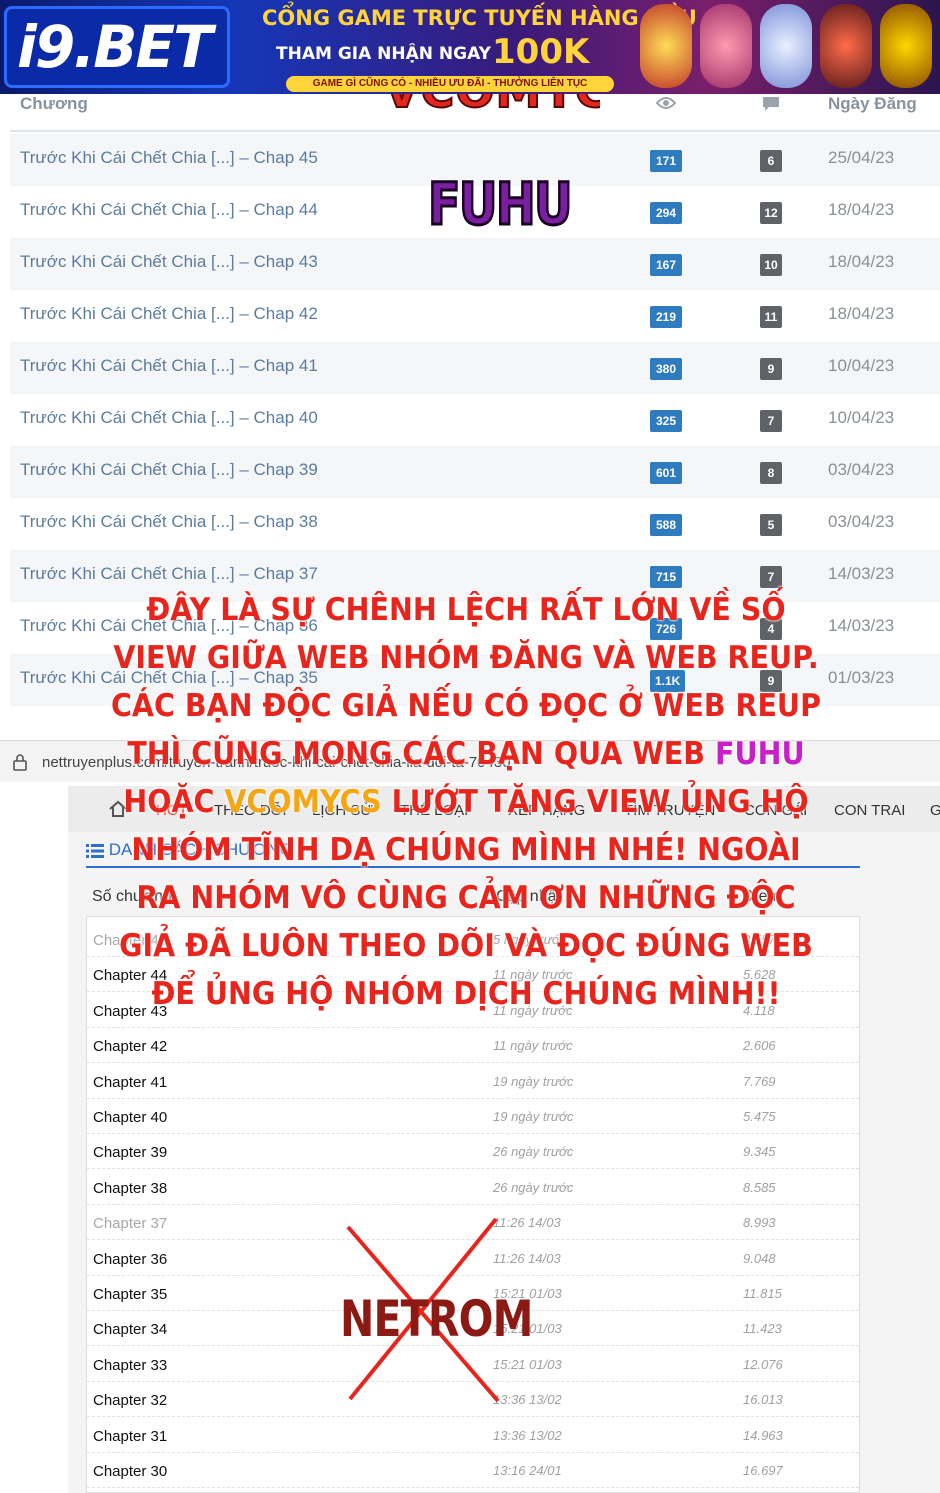 The width and height of the screenshot is (940, 1493). I want to click on updated-time: 13:36 13/02, so click(527, 1435).